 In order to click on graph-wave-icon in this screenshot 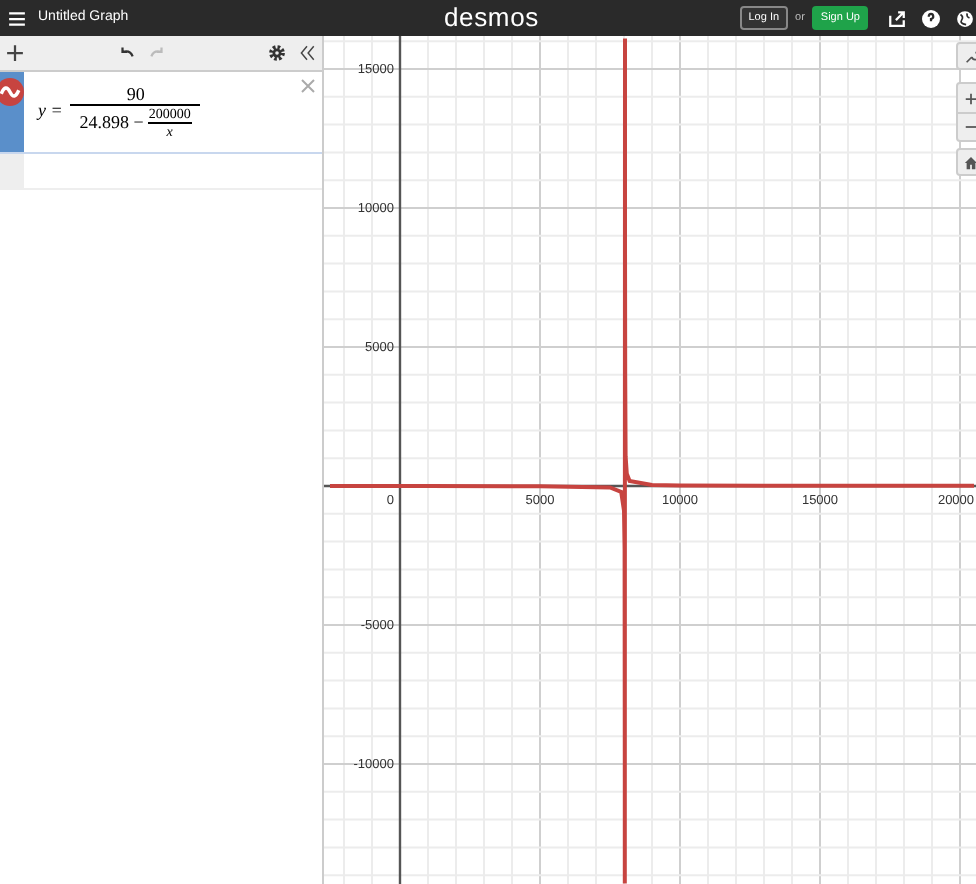, I will do `click(11, 92)`.